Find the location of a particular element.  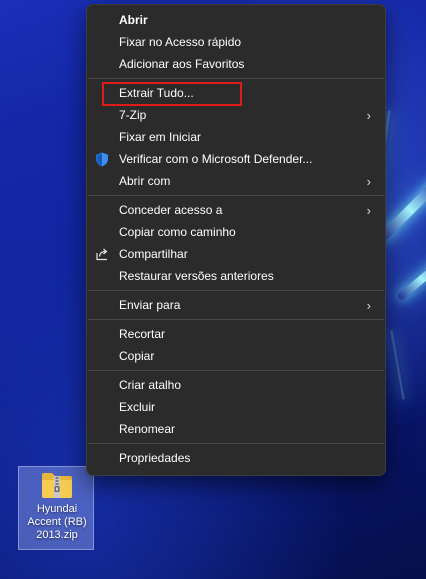

file-name-line: Hyundai is located at coordinates (57, 509).